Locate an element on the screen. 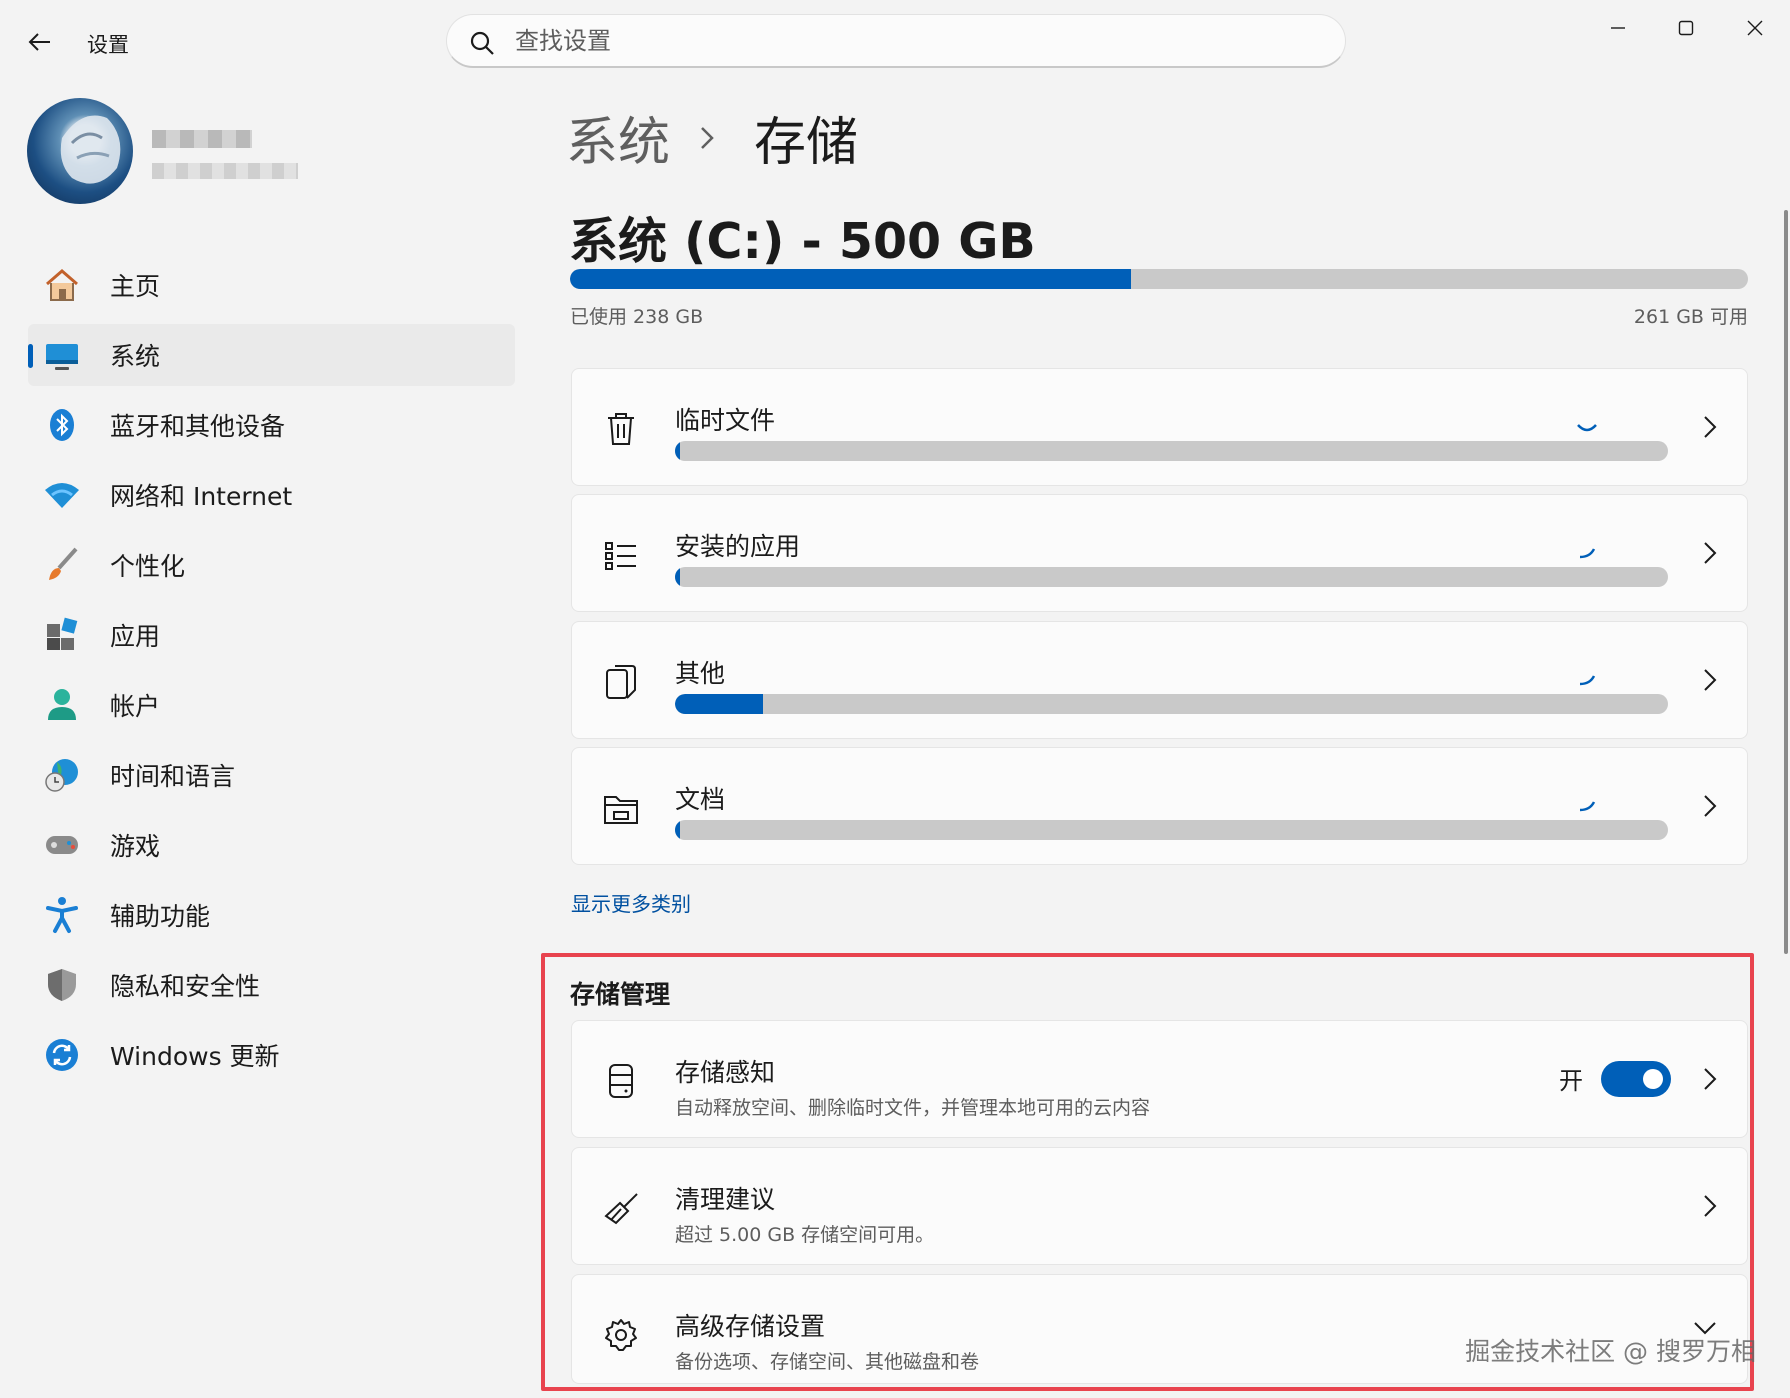 The image size is (1790, 1398). sidebar-item-system: 系统 is located at coordinates (271, 355).